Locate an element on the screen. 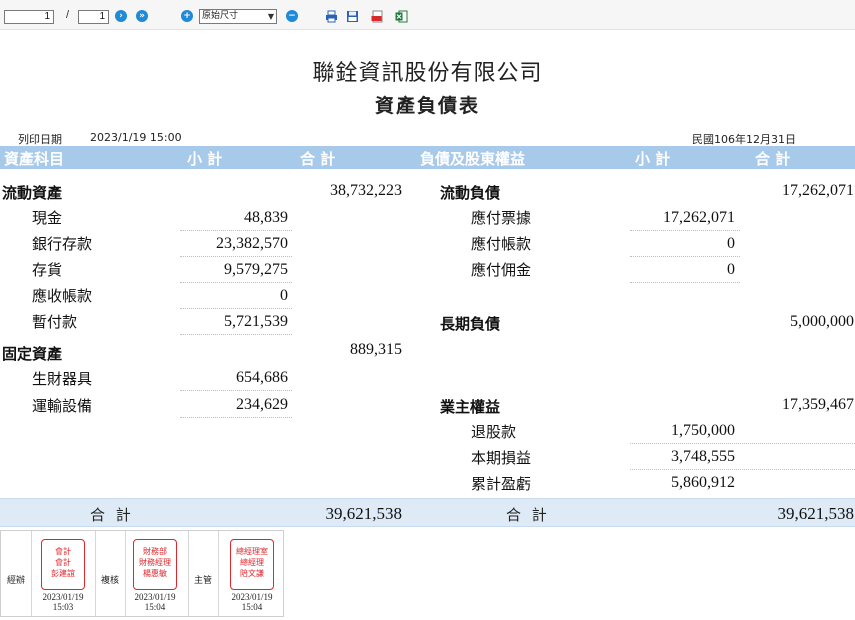 The image size is (855, 620). equity-item-label: 退股款 is located at coordinates (494, 432).